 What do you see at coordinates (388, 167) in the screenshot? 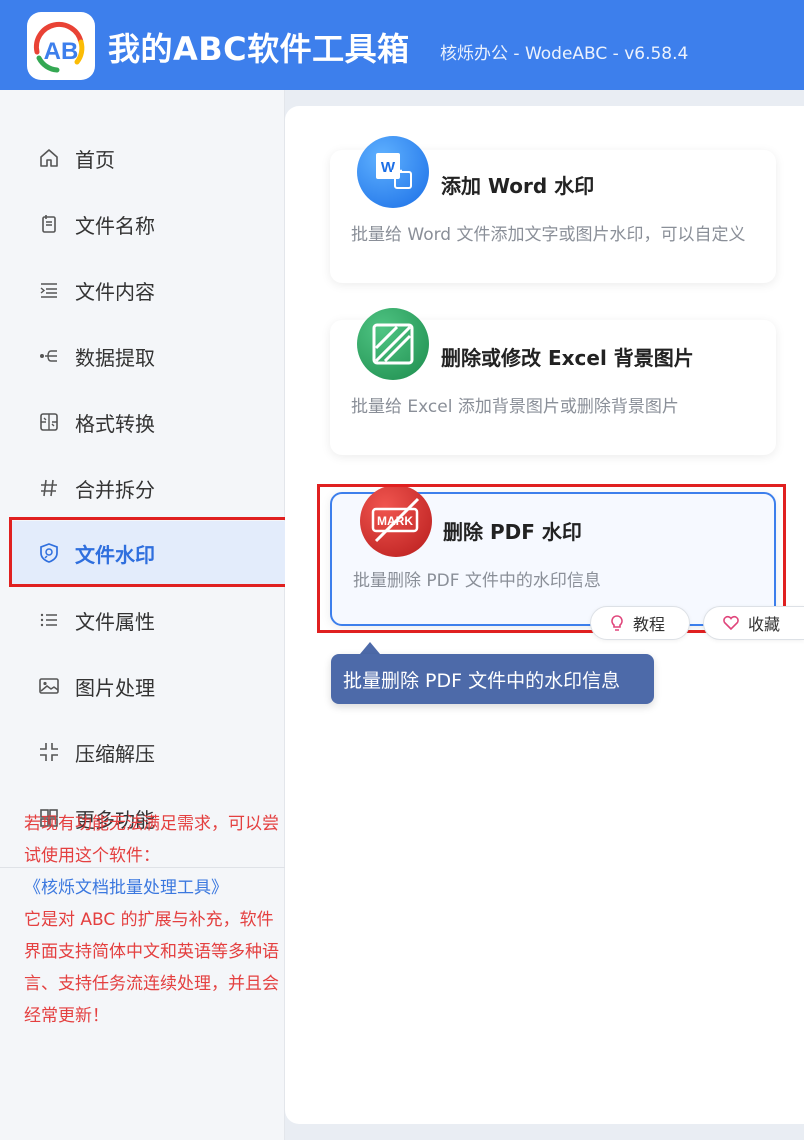
I see `svg-text: W` at bounding box center [388, 167].